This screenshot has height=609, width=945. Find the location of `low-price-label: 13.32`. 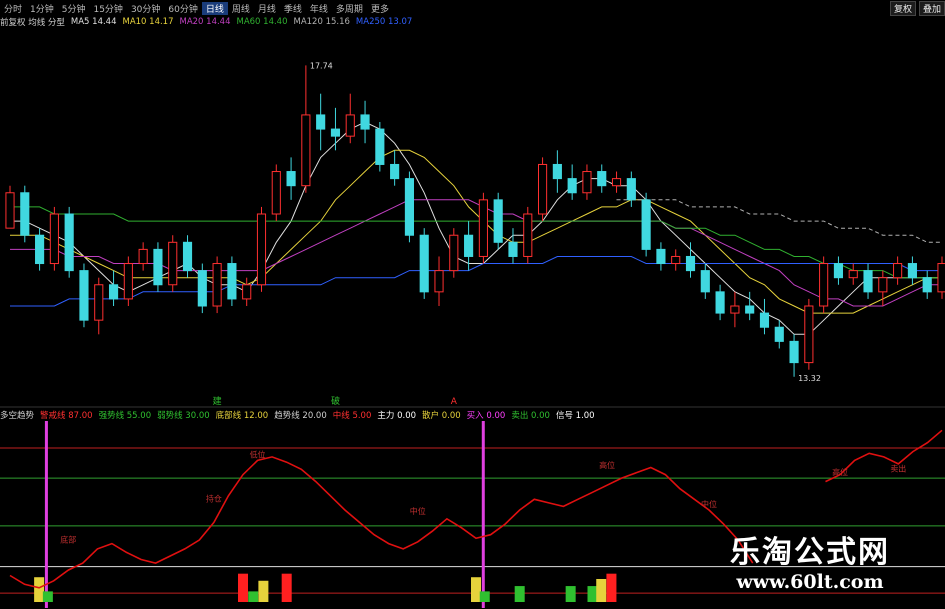

low-price-label: 13.32 is located at coordinates (809, 378).